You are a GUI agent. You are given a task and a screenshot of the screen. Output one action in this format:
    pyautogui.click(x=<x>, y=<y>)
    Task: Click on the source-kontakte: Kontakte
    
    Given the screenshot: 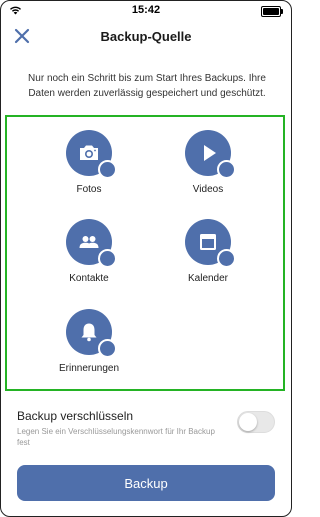 What is the action you would take?
    pyautogui.click(x=89, y=251)
    